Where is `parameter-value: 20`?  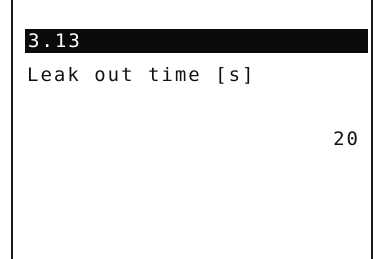 parameter-value: 20 is located at coordinates (346, 139).